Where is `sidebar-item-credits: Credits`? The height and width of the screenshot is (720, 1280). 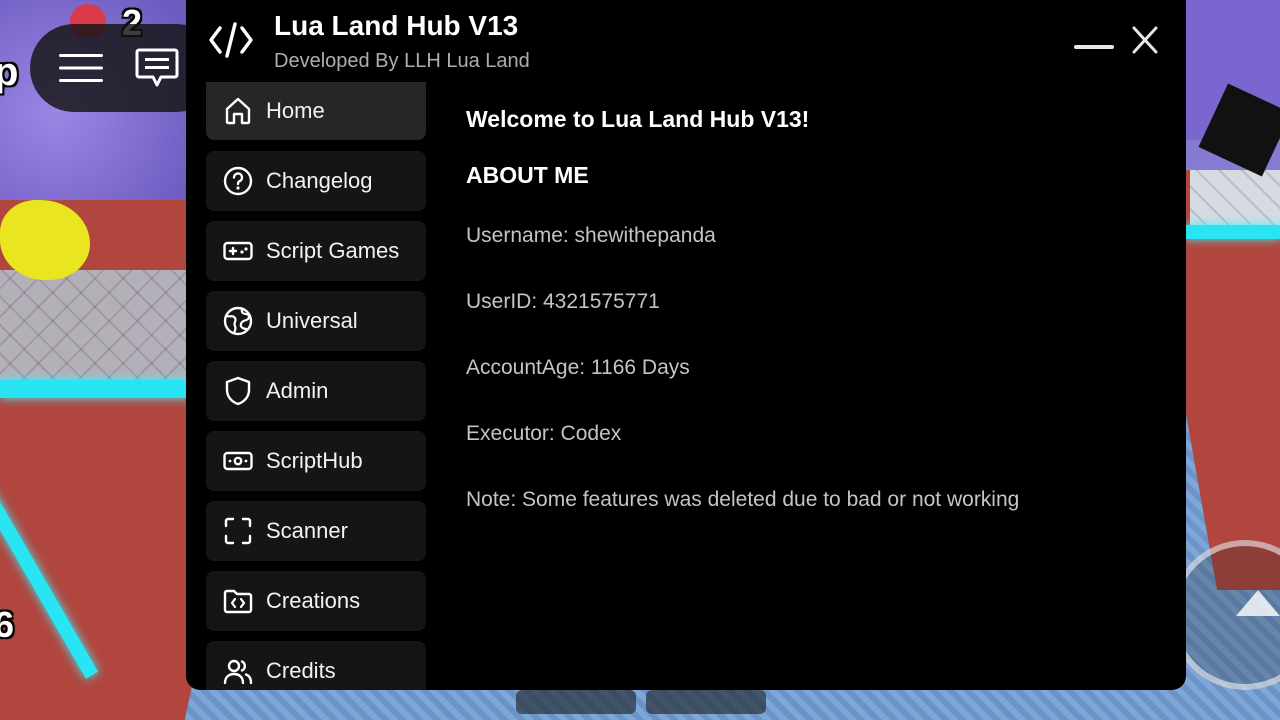
sidebar-item-credits: Credits is located at coordinates (316, 665).